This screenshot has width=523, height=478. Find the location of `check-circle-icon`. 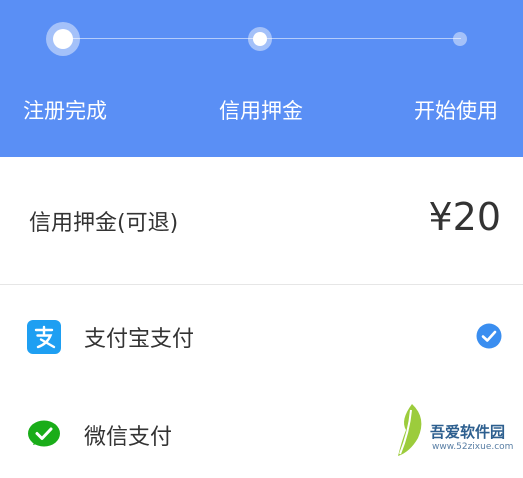

check-circle-icon is located at coordinates (489, 336).